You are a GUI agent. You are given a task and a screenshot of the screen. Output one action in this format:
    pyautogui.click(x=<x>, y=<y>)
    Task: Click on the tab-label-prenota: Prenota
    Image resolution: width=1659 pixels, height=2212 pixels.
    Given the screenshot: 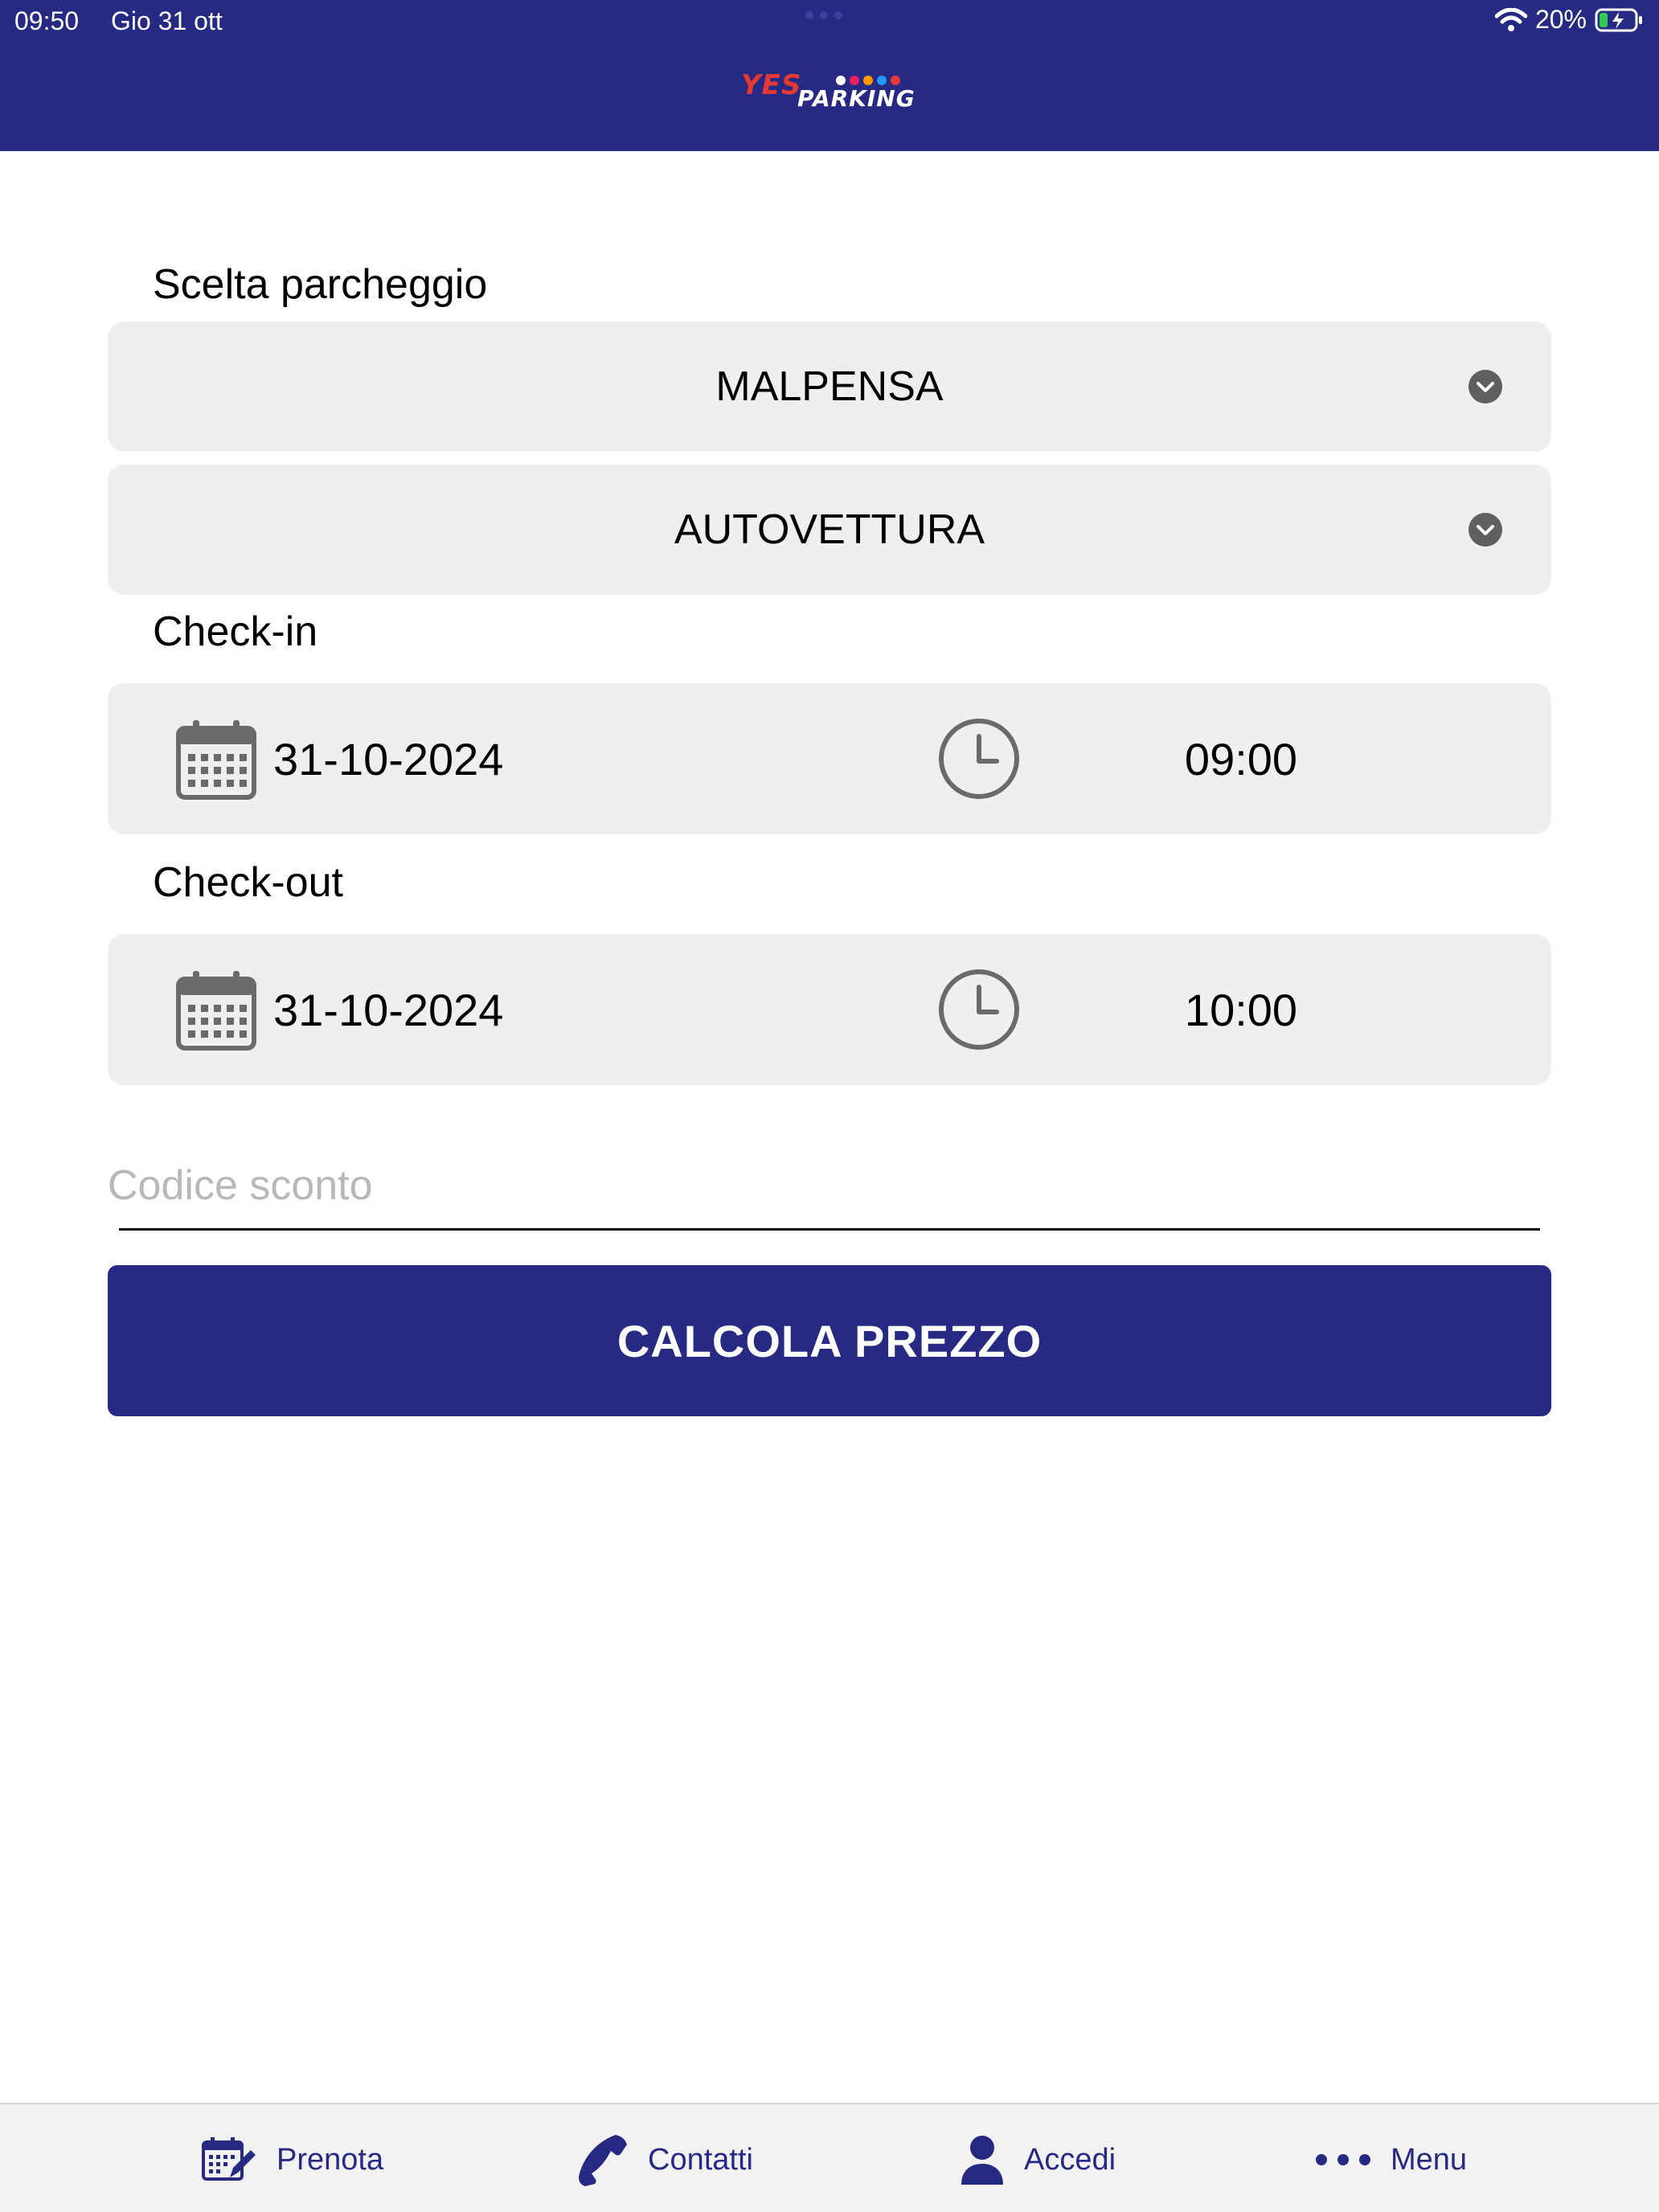 What is the action you would take?
    pyautogui.click(x=330, y=2159)
    